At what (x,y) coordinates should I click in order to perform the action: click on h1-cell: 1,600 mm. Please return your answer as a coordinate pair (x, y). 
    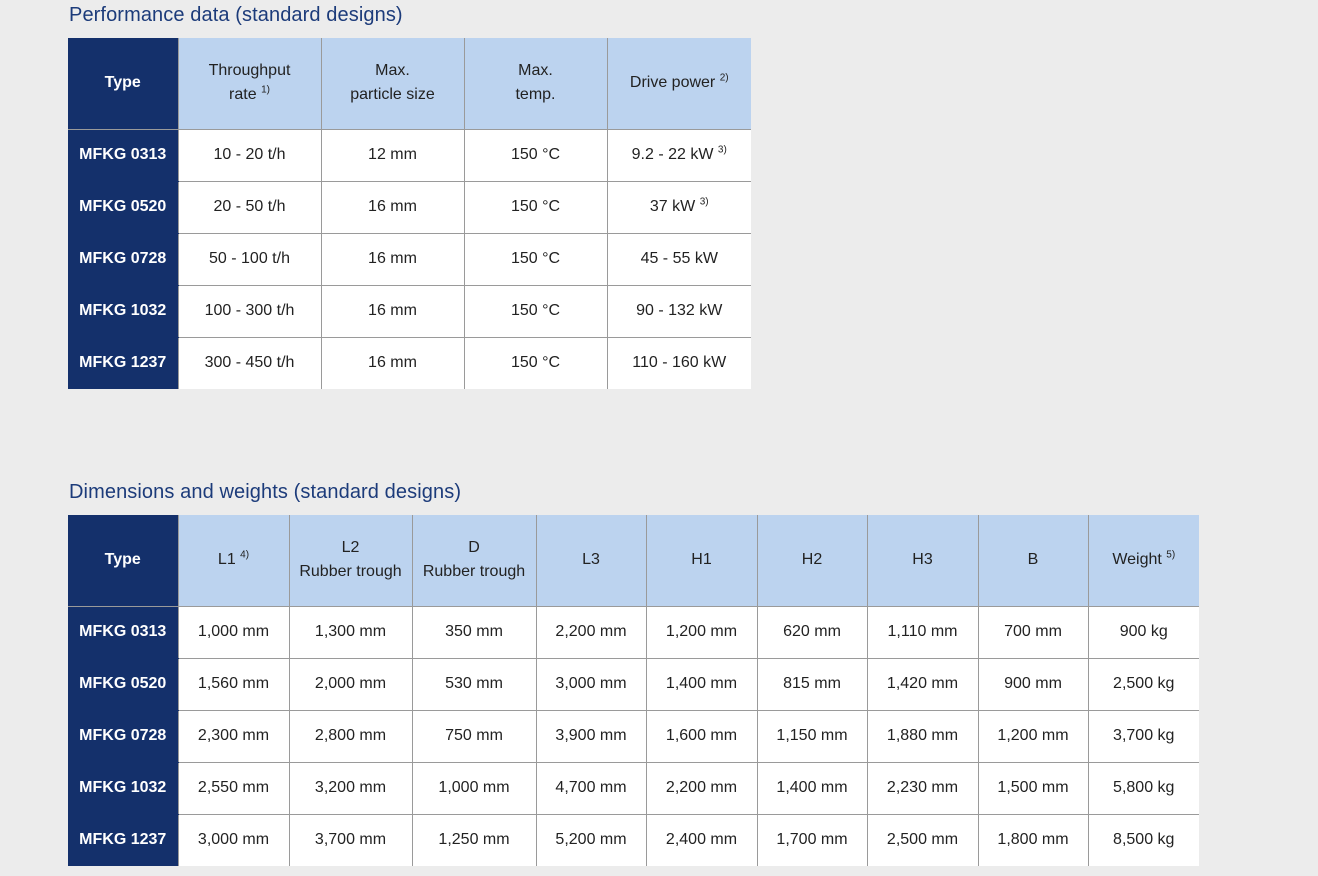
    Looking at the image, I should click on (701, 736).